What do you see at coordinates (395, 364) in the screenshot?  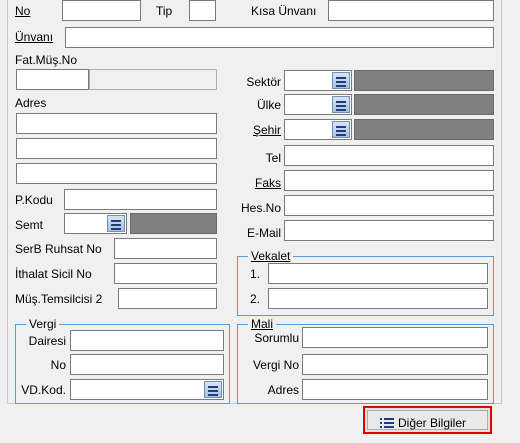 I see `mali-vergi-no-field` at bounding box center [395, 364].